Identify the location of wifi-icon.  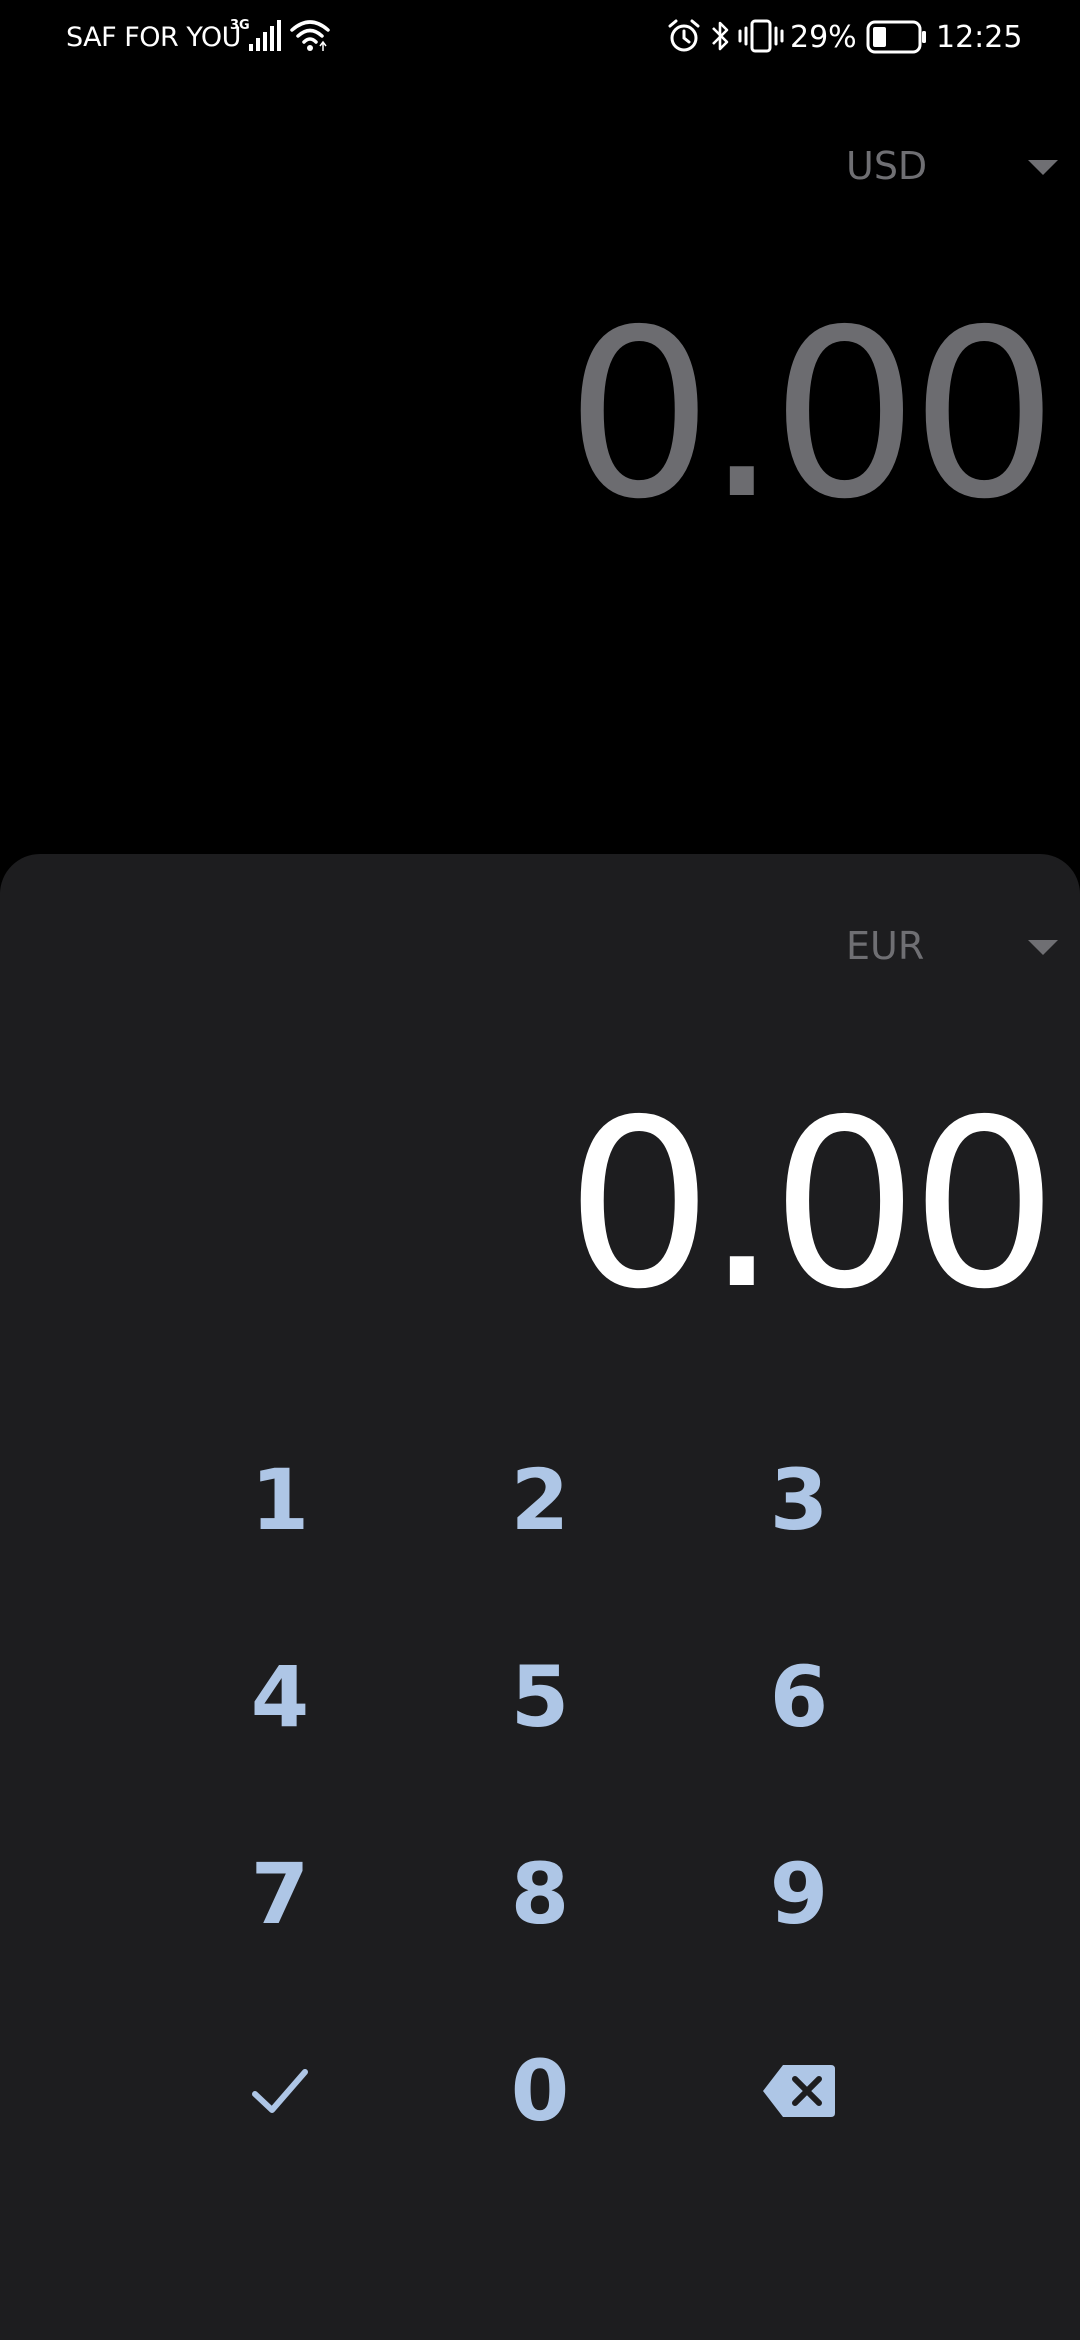
(310, 35).